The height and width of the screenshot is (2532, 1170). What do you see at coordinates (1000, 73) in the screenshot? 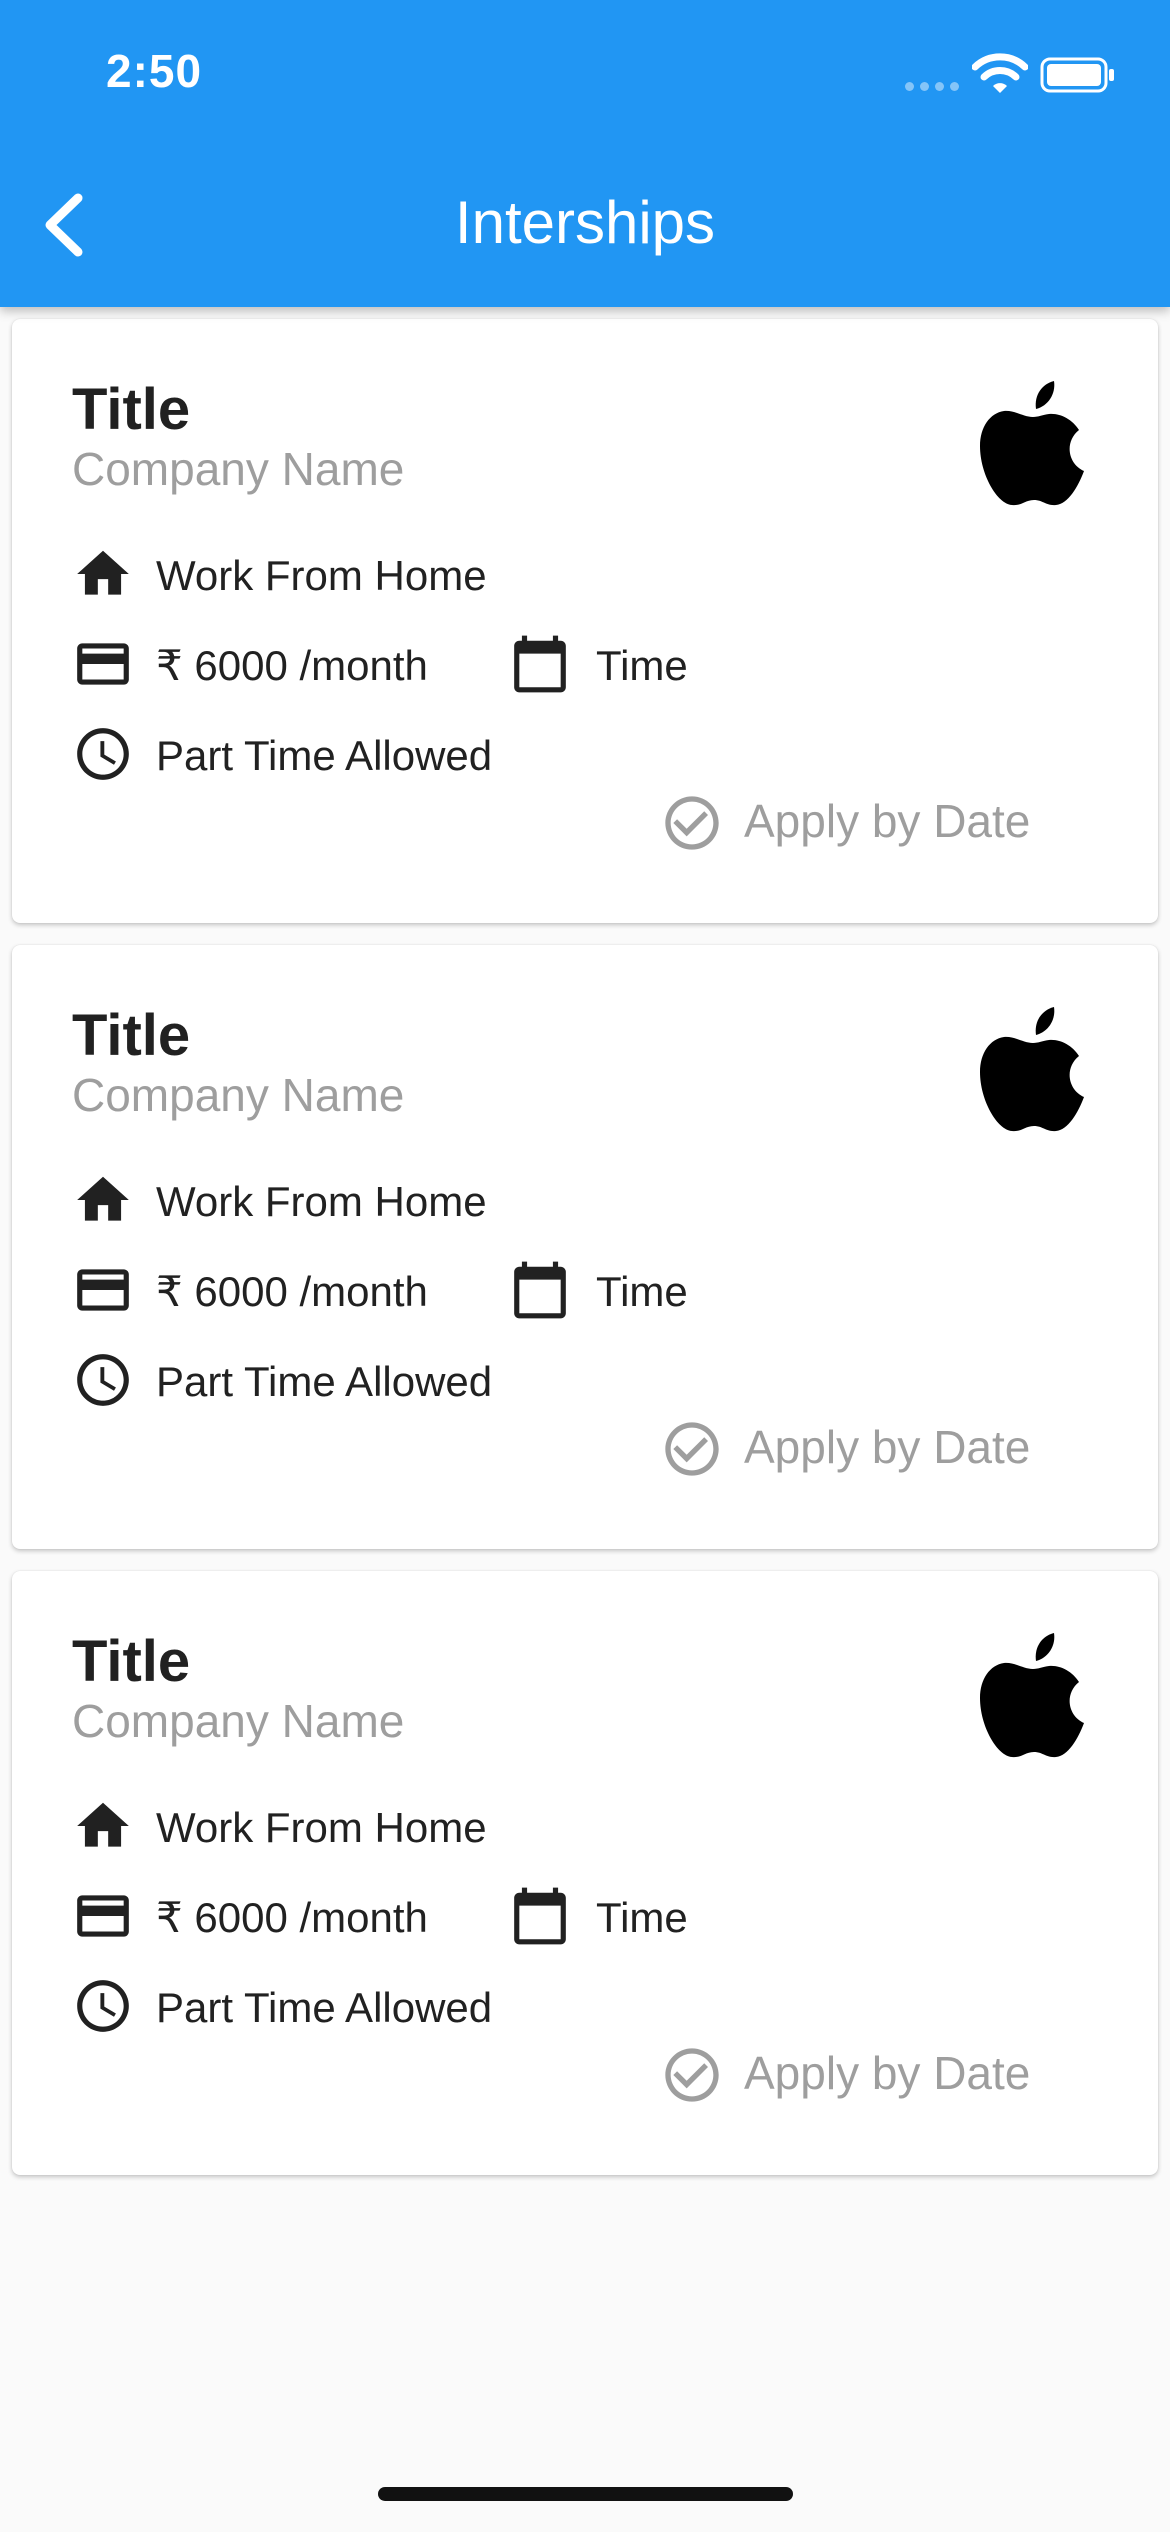
I see `wifi-icon` at bounding box center [1000, 73].